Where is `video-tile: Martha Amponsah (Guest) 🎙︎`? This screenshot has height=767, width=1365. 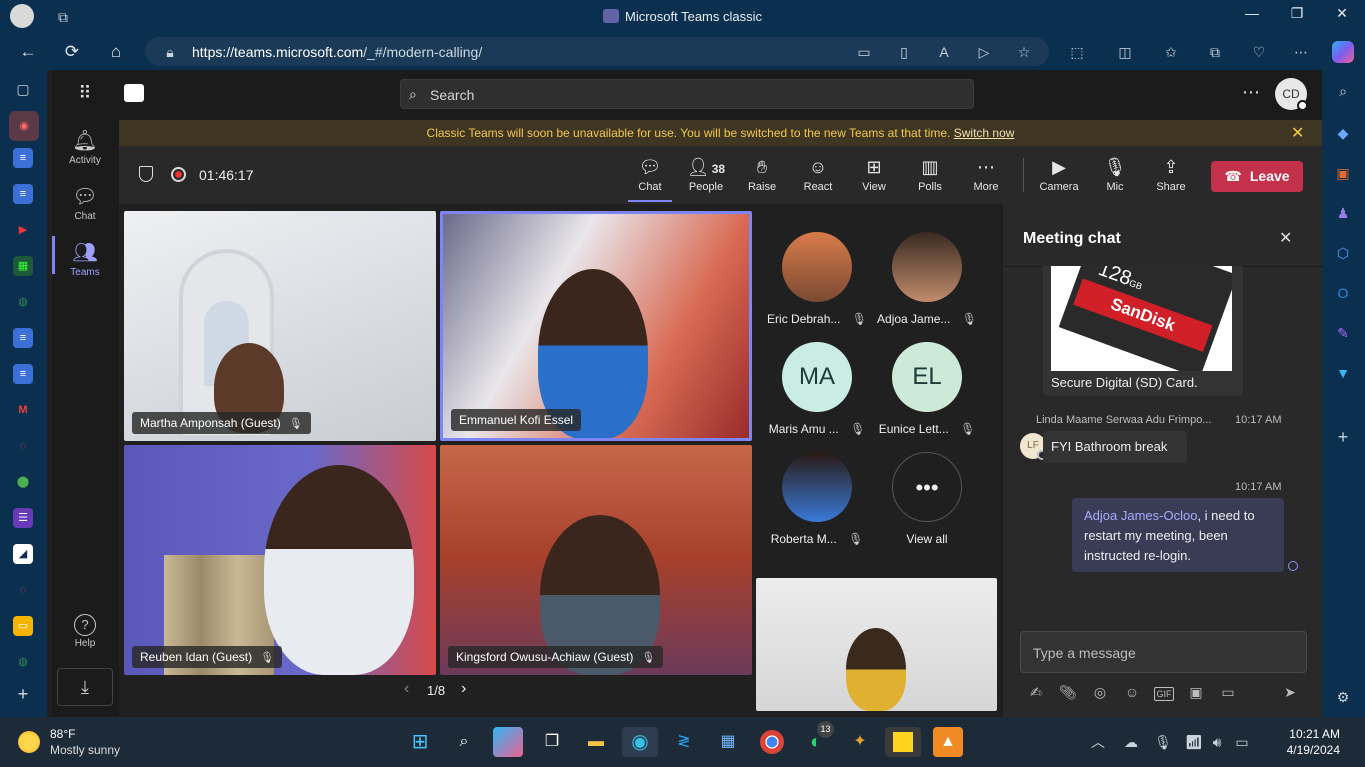 video-tile: Martha Amponsah (Guest) 🎙︎ is located at coordinates (280, 326).